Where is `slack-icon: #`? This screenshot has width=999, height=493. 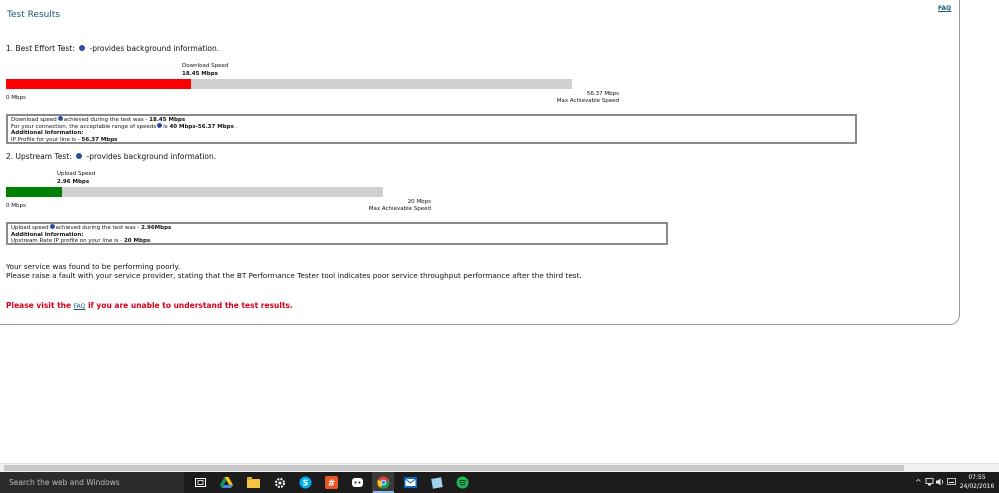 slack-icon: # is located at coordinates (331, 482).